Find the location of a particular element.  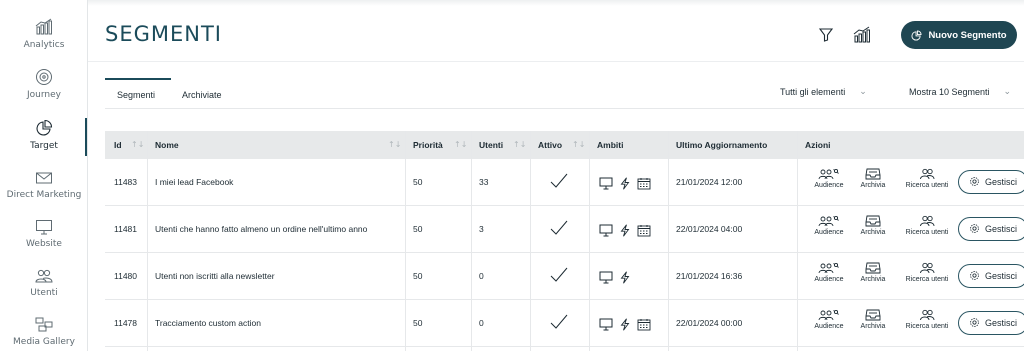

sidebar-item-utenti: Utenti is located at coordinates (44, 283).